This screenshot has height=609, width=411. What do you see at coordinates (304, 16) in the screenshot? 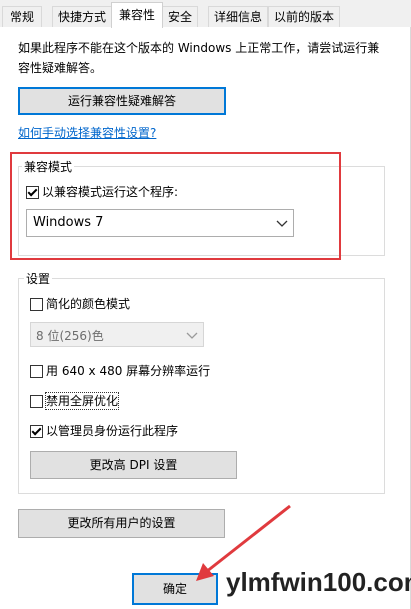
I see `tab-previous-versions: 以前的版本` at bounding box center [304, 16].